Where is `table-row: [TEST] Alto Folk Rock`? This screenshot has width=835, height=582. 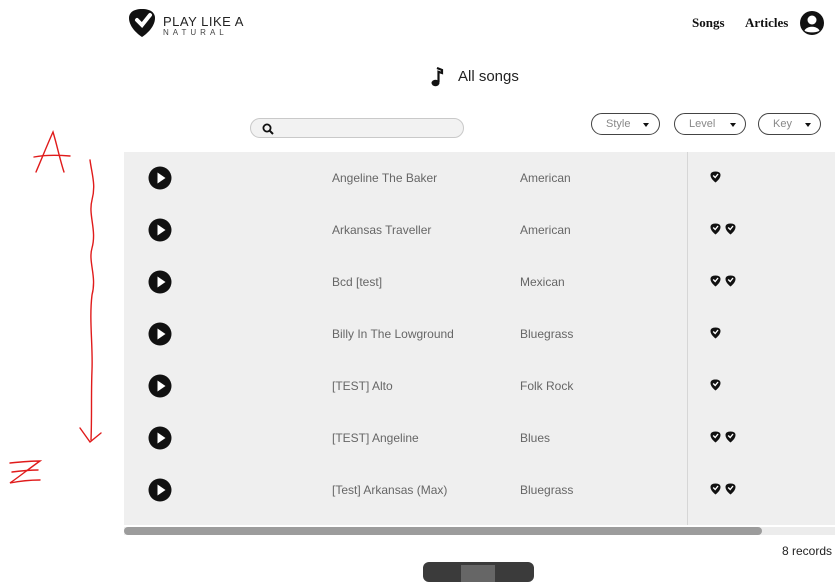
table-row: [TEST] Alto Folk Rock is located at coordinates (479, 386).